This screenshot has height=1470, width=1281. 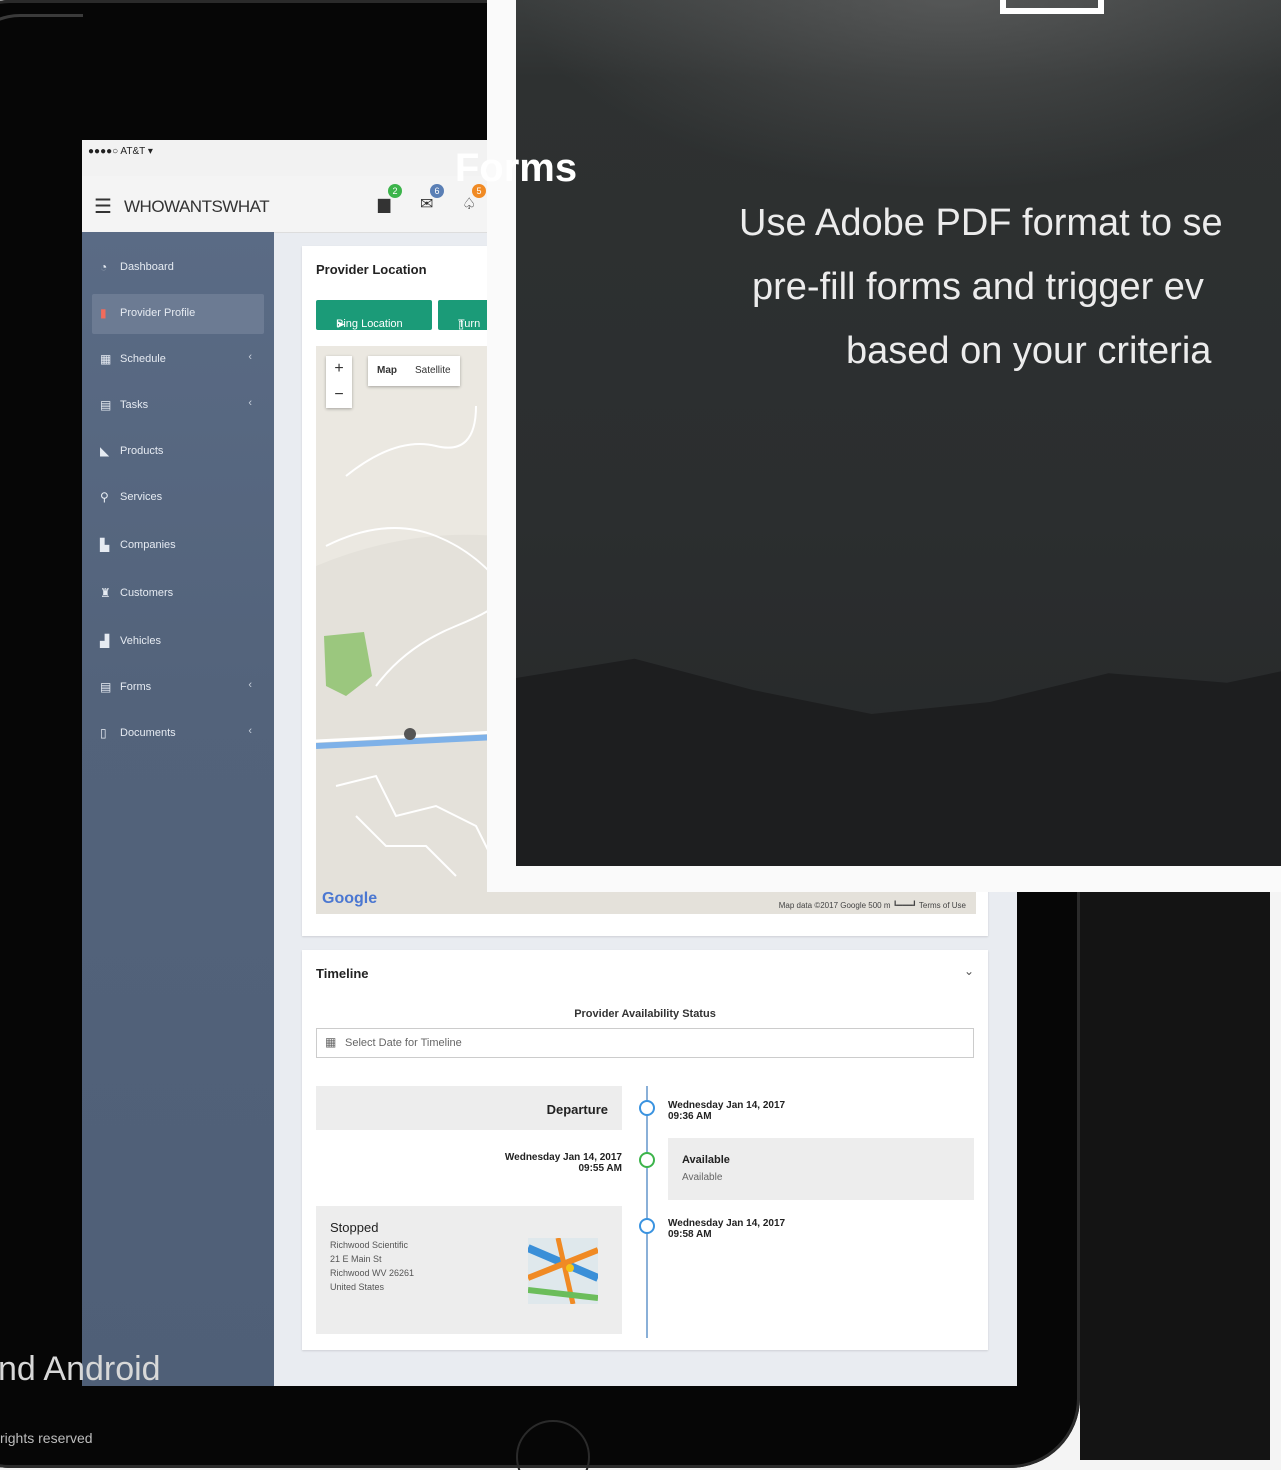 What do you see at coordinates (1175, 1170) in the screenshot?
I see `background-dark-panel` at bounding box center [1175, 1170].